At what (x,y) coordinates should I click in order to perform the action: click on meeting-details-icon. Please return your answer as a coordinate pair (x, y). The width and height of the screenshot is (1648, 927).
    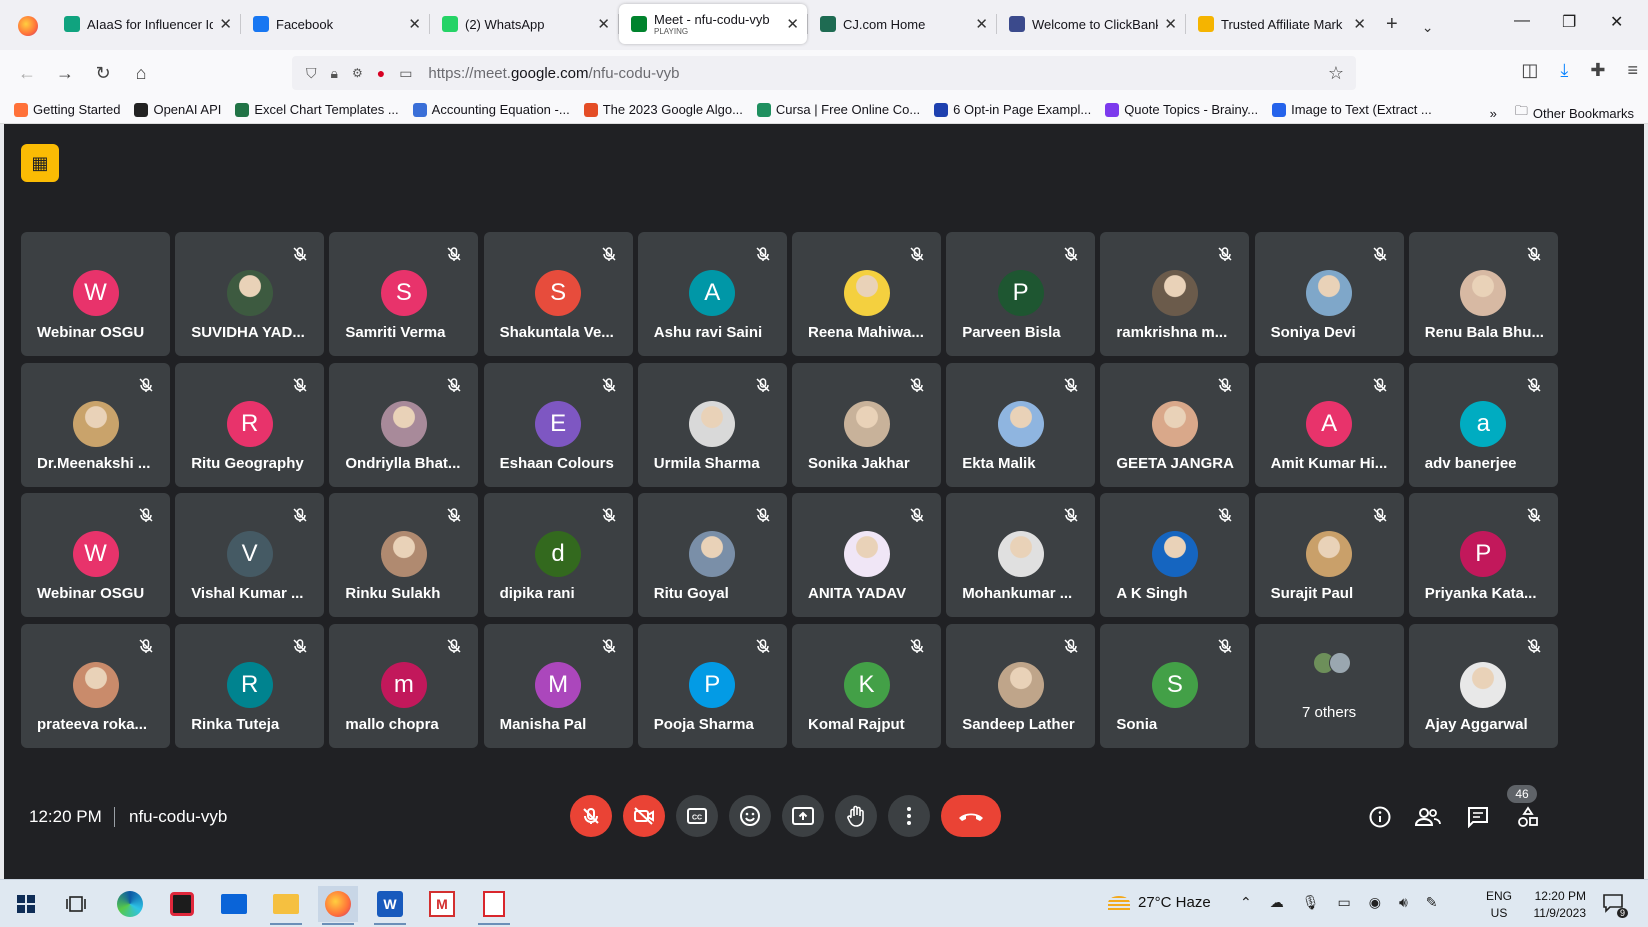
    Looking at the image, I should click on (1380, 817).